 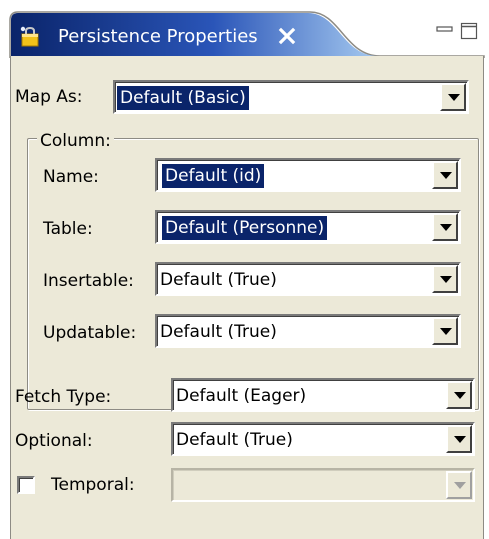 What do you see at coordinates (93, 485) in the screenshot?
I see `temporal-label: Temporal:` at bounding box center [93, 485].